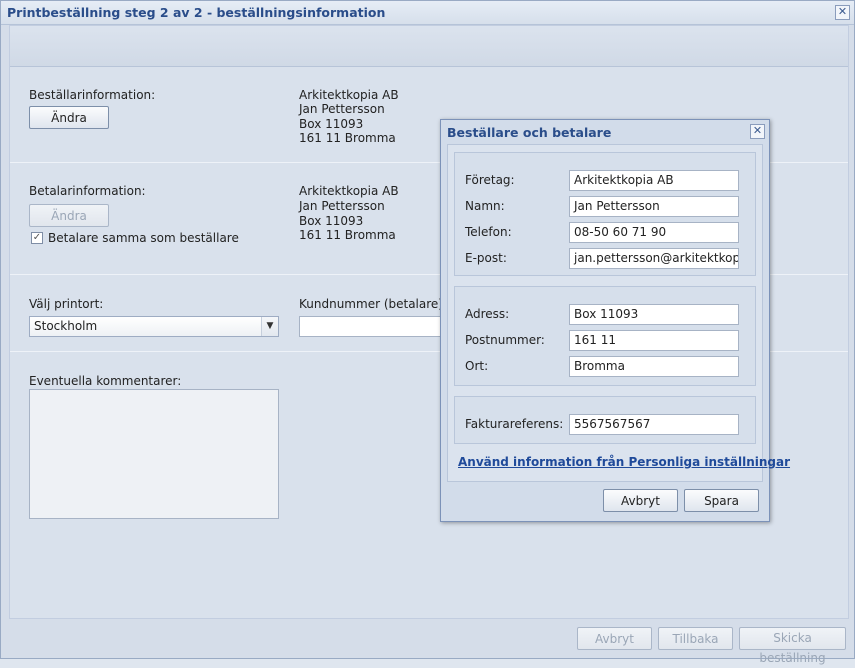  Describe the element at coordinates (654, 366) in the screenshot. I see `city-field: Bromma` at that location.